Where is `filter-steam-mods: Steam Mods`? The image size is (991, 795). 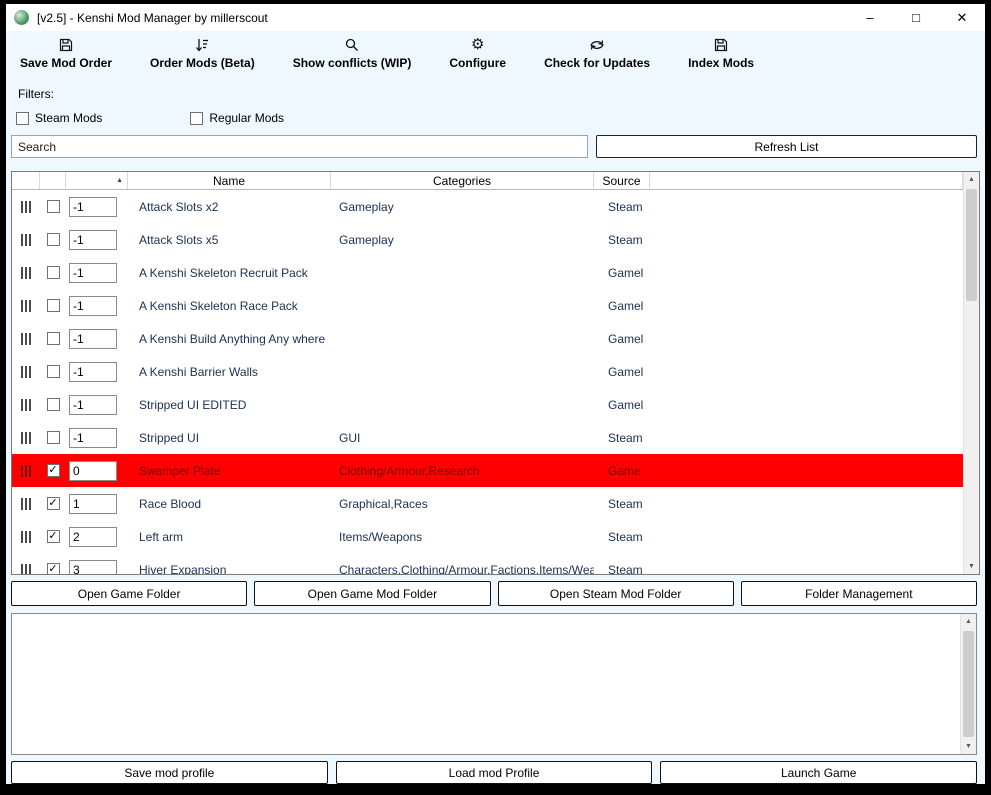 filter-steam-mods: Steam Mods is located at coordinates (59, 118).